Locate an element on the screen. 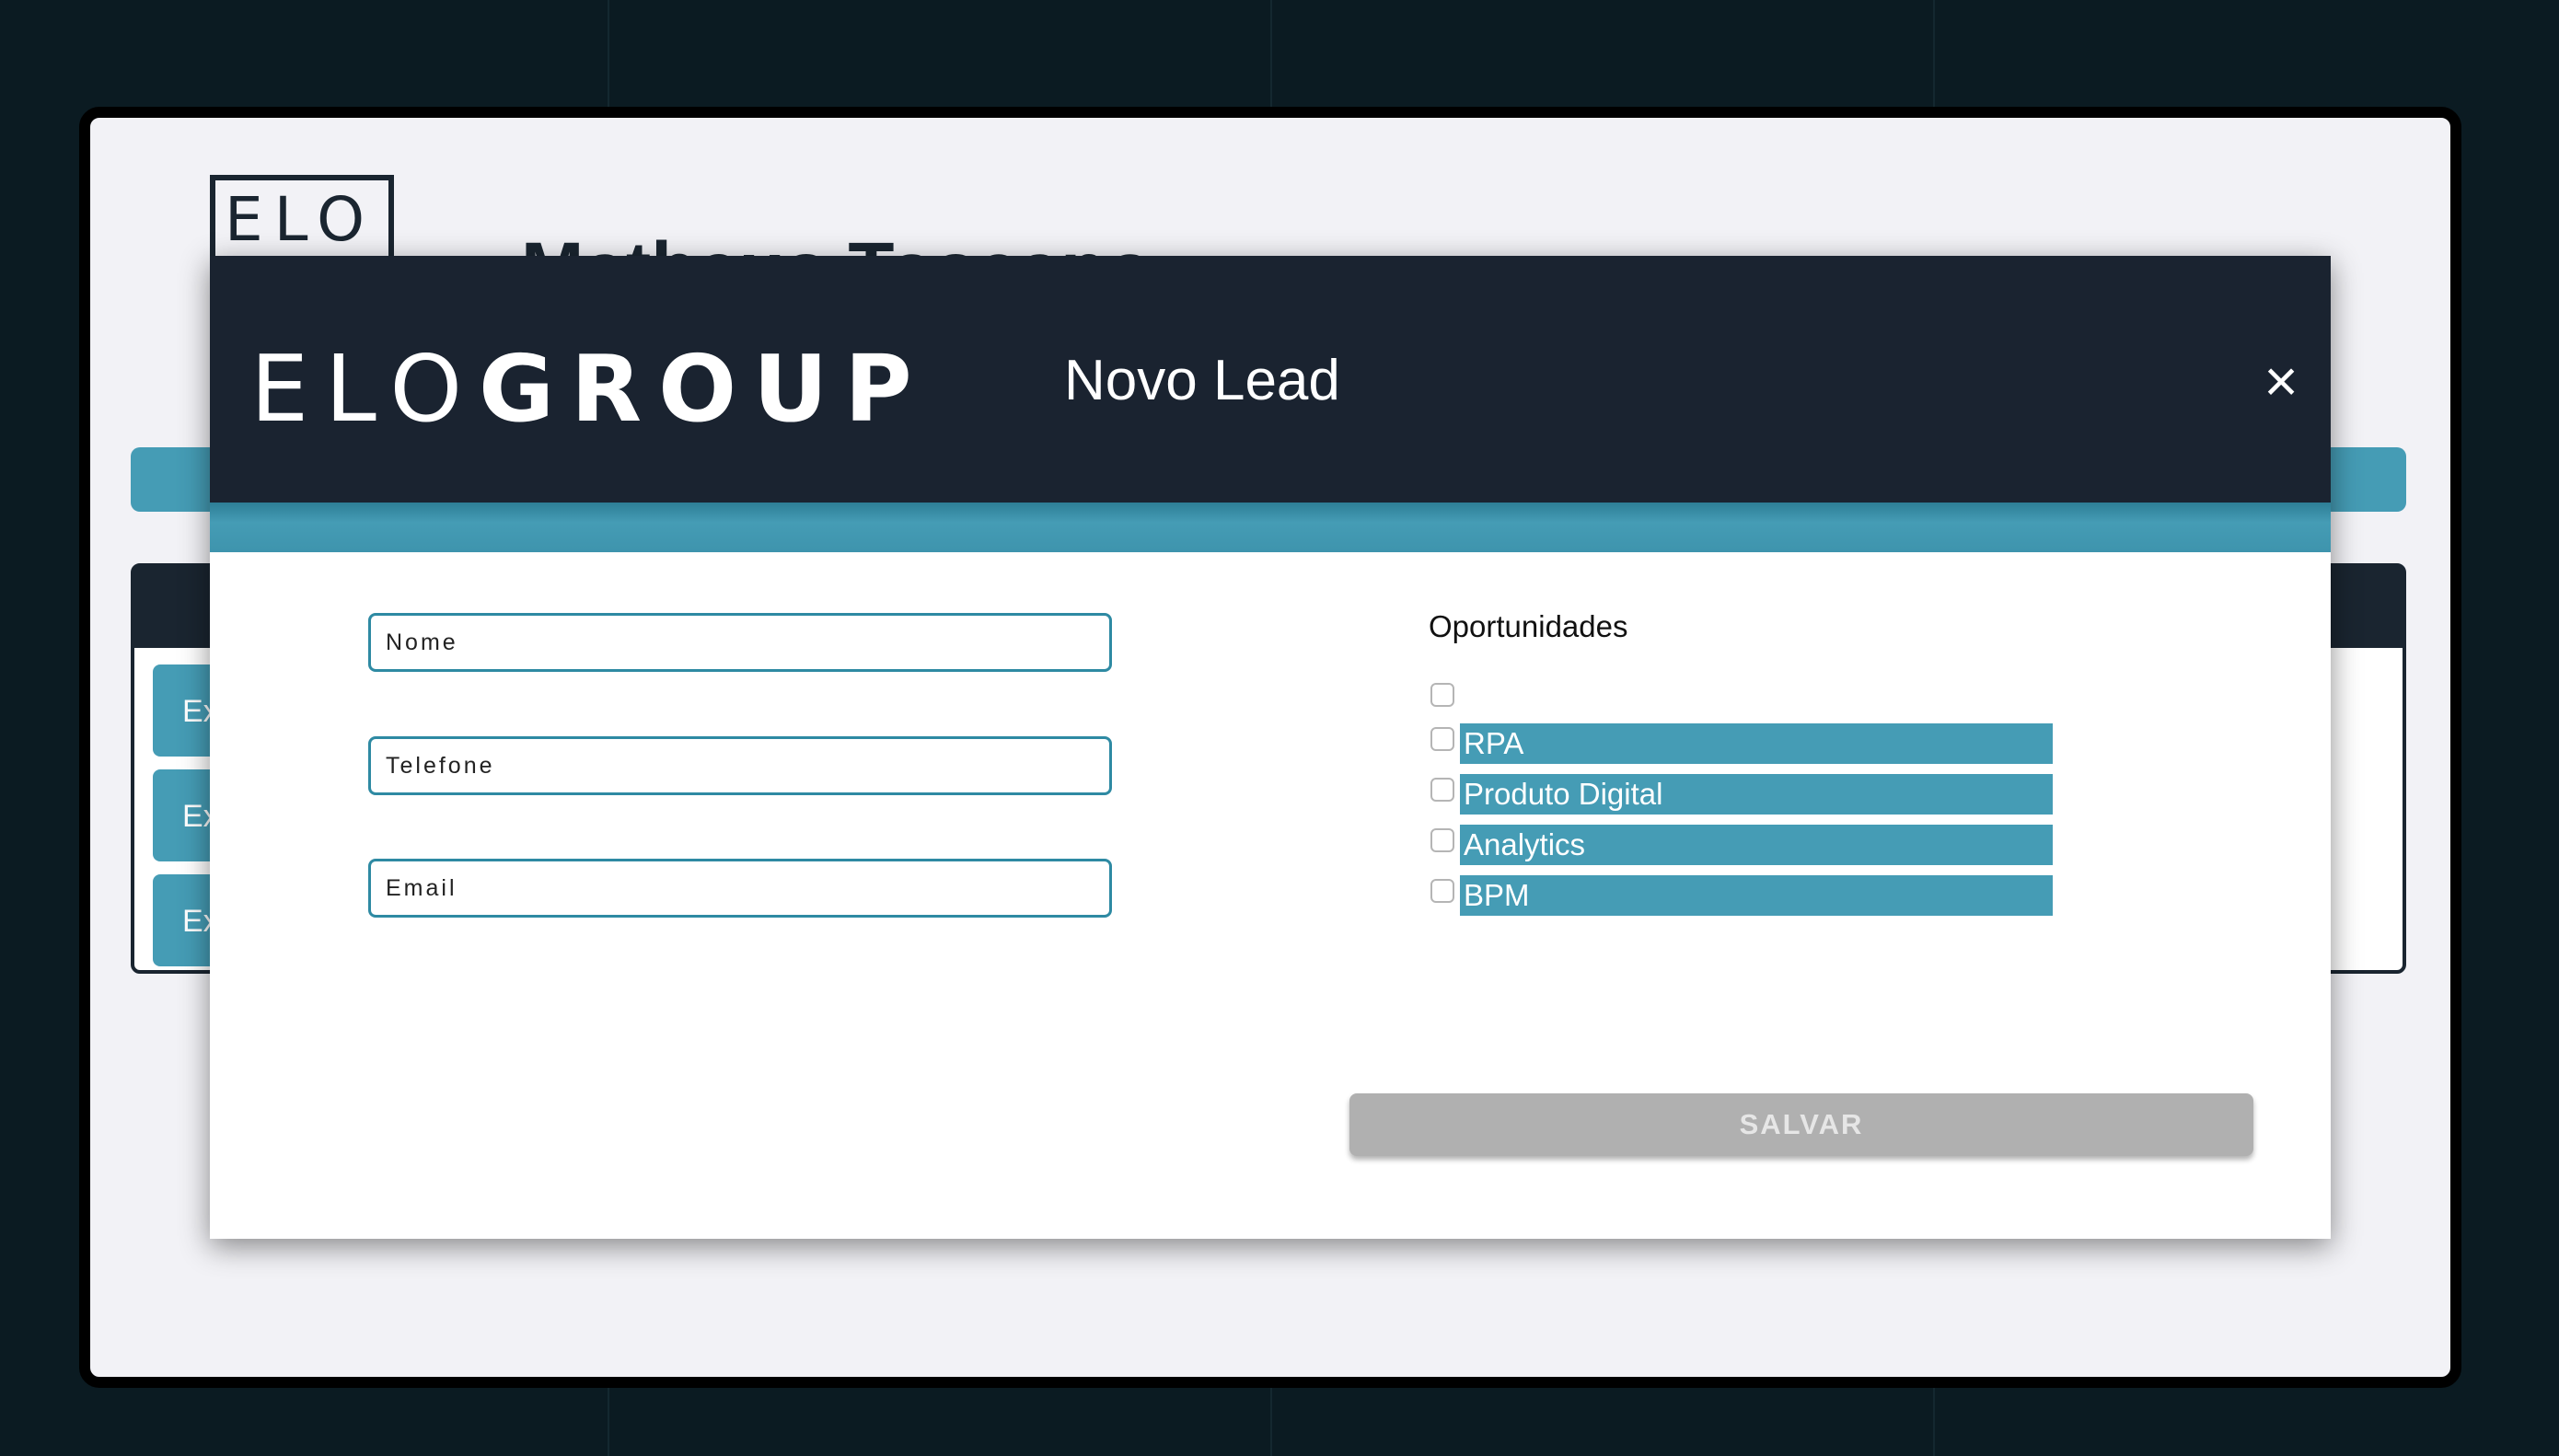 The height and width of the screenshot is (1456, 2559). modal-header: ELOGROUP Novo Lead × is located at coordinates (1270, 379).